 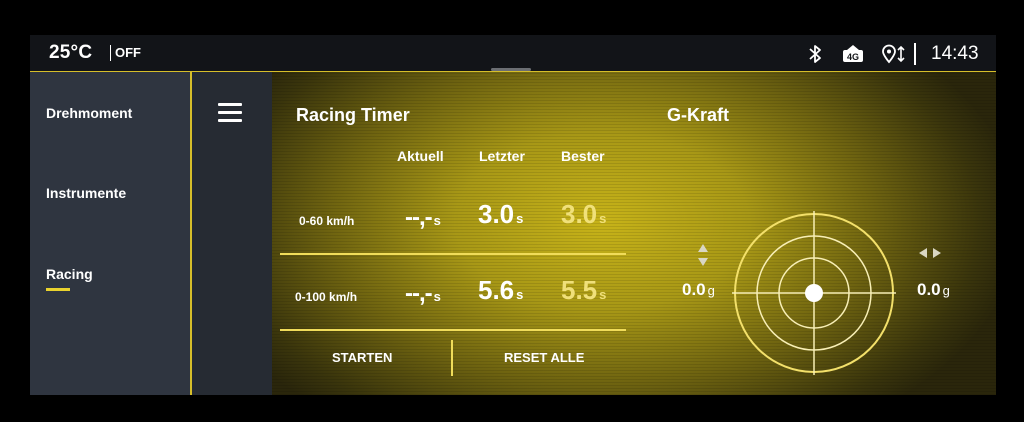 I want to click on longitudinal-arrows-icon, so click(x=703, y=255).